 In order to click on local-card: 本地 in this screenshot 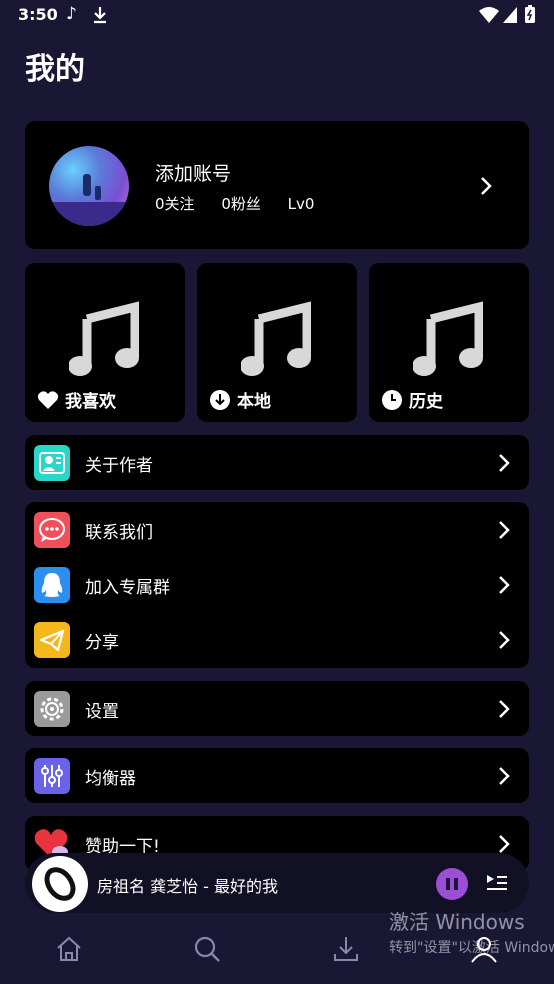, I will do `click(277, 342)`.